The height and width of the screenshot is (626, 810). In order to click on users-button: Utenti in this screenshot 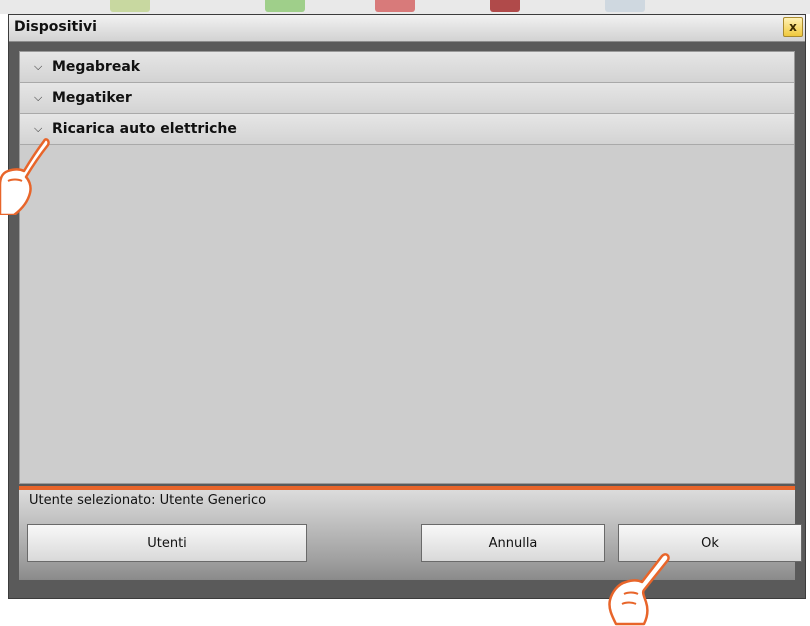, I will do `click(167, 543)`.